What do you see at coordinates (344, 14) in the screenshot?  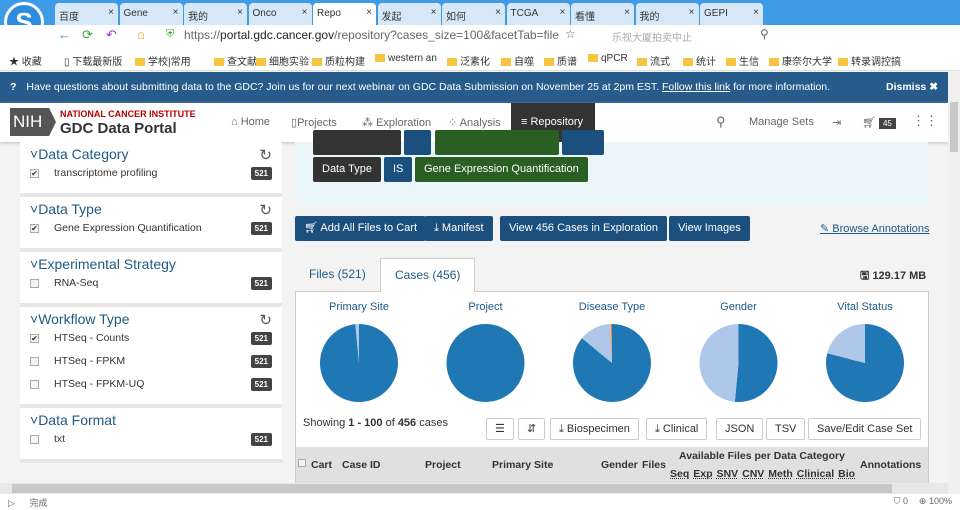 I see `browser-tab: Repo ×` at bounding box center [344, 14].